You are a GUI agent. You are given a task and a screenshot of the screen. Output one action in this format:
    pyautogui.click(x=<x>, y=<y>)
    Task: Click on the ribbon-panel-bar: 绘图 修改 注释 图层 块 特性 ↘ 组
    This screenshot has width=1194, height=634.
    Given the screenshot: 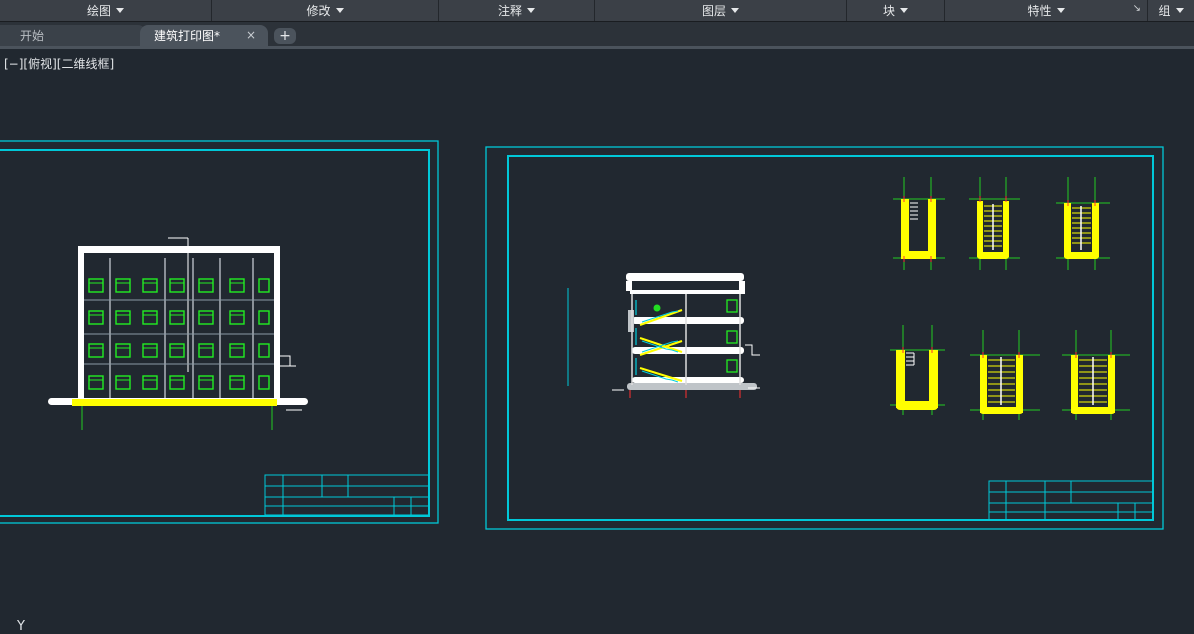 What is the action you would take?
    pyautogui.click(x=597, y=11)
    